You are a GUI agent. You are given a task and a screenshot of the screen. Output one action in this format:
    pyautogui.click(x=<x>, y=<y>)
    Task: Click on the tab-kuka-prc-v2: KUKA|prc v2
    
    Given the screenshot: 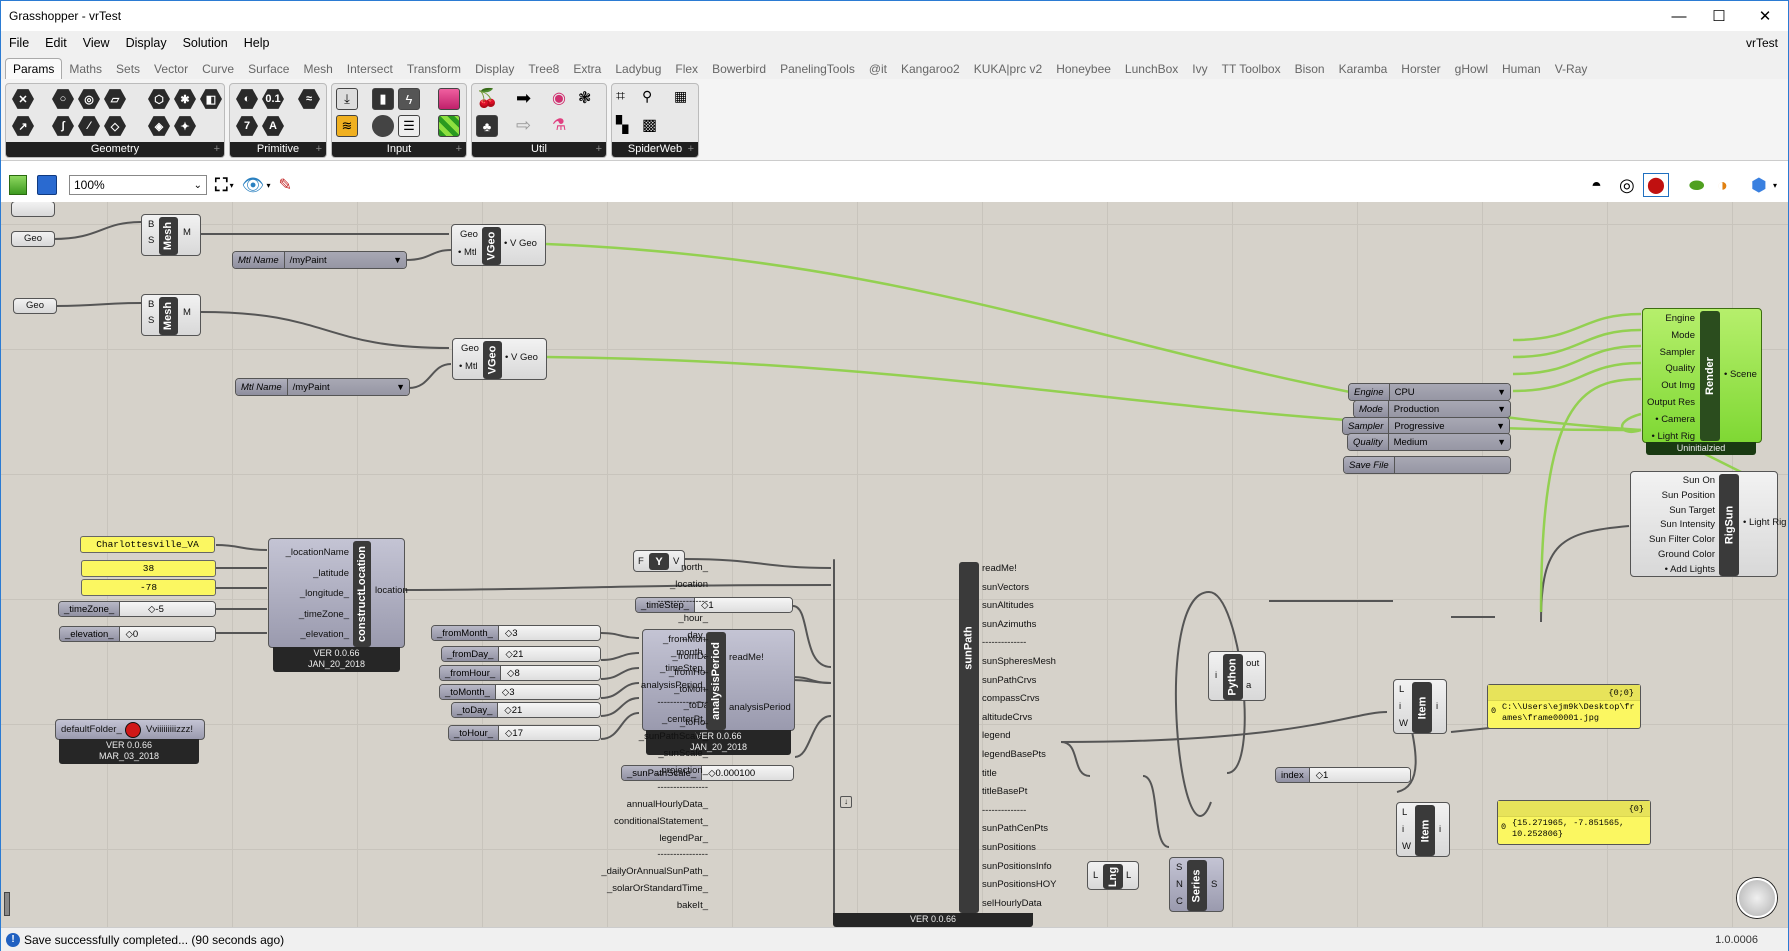 What is the action you would take?
    pyautogui.click(x=1008, y=69)
    